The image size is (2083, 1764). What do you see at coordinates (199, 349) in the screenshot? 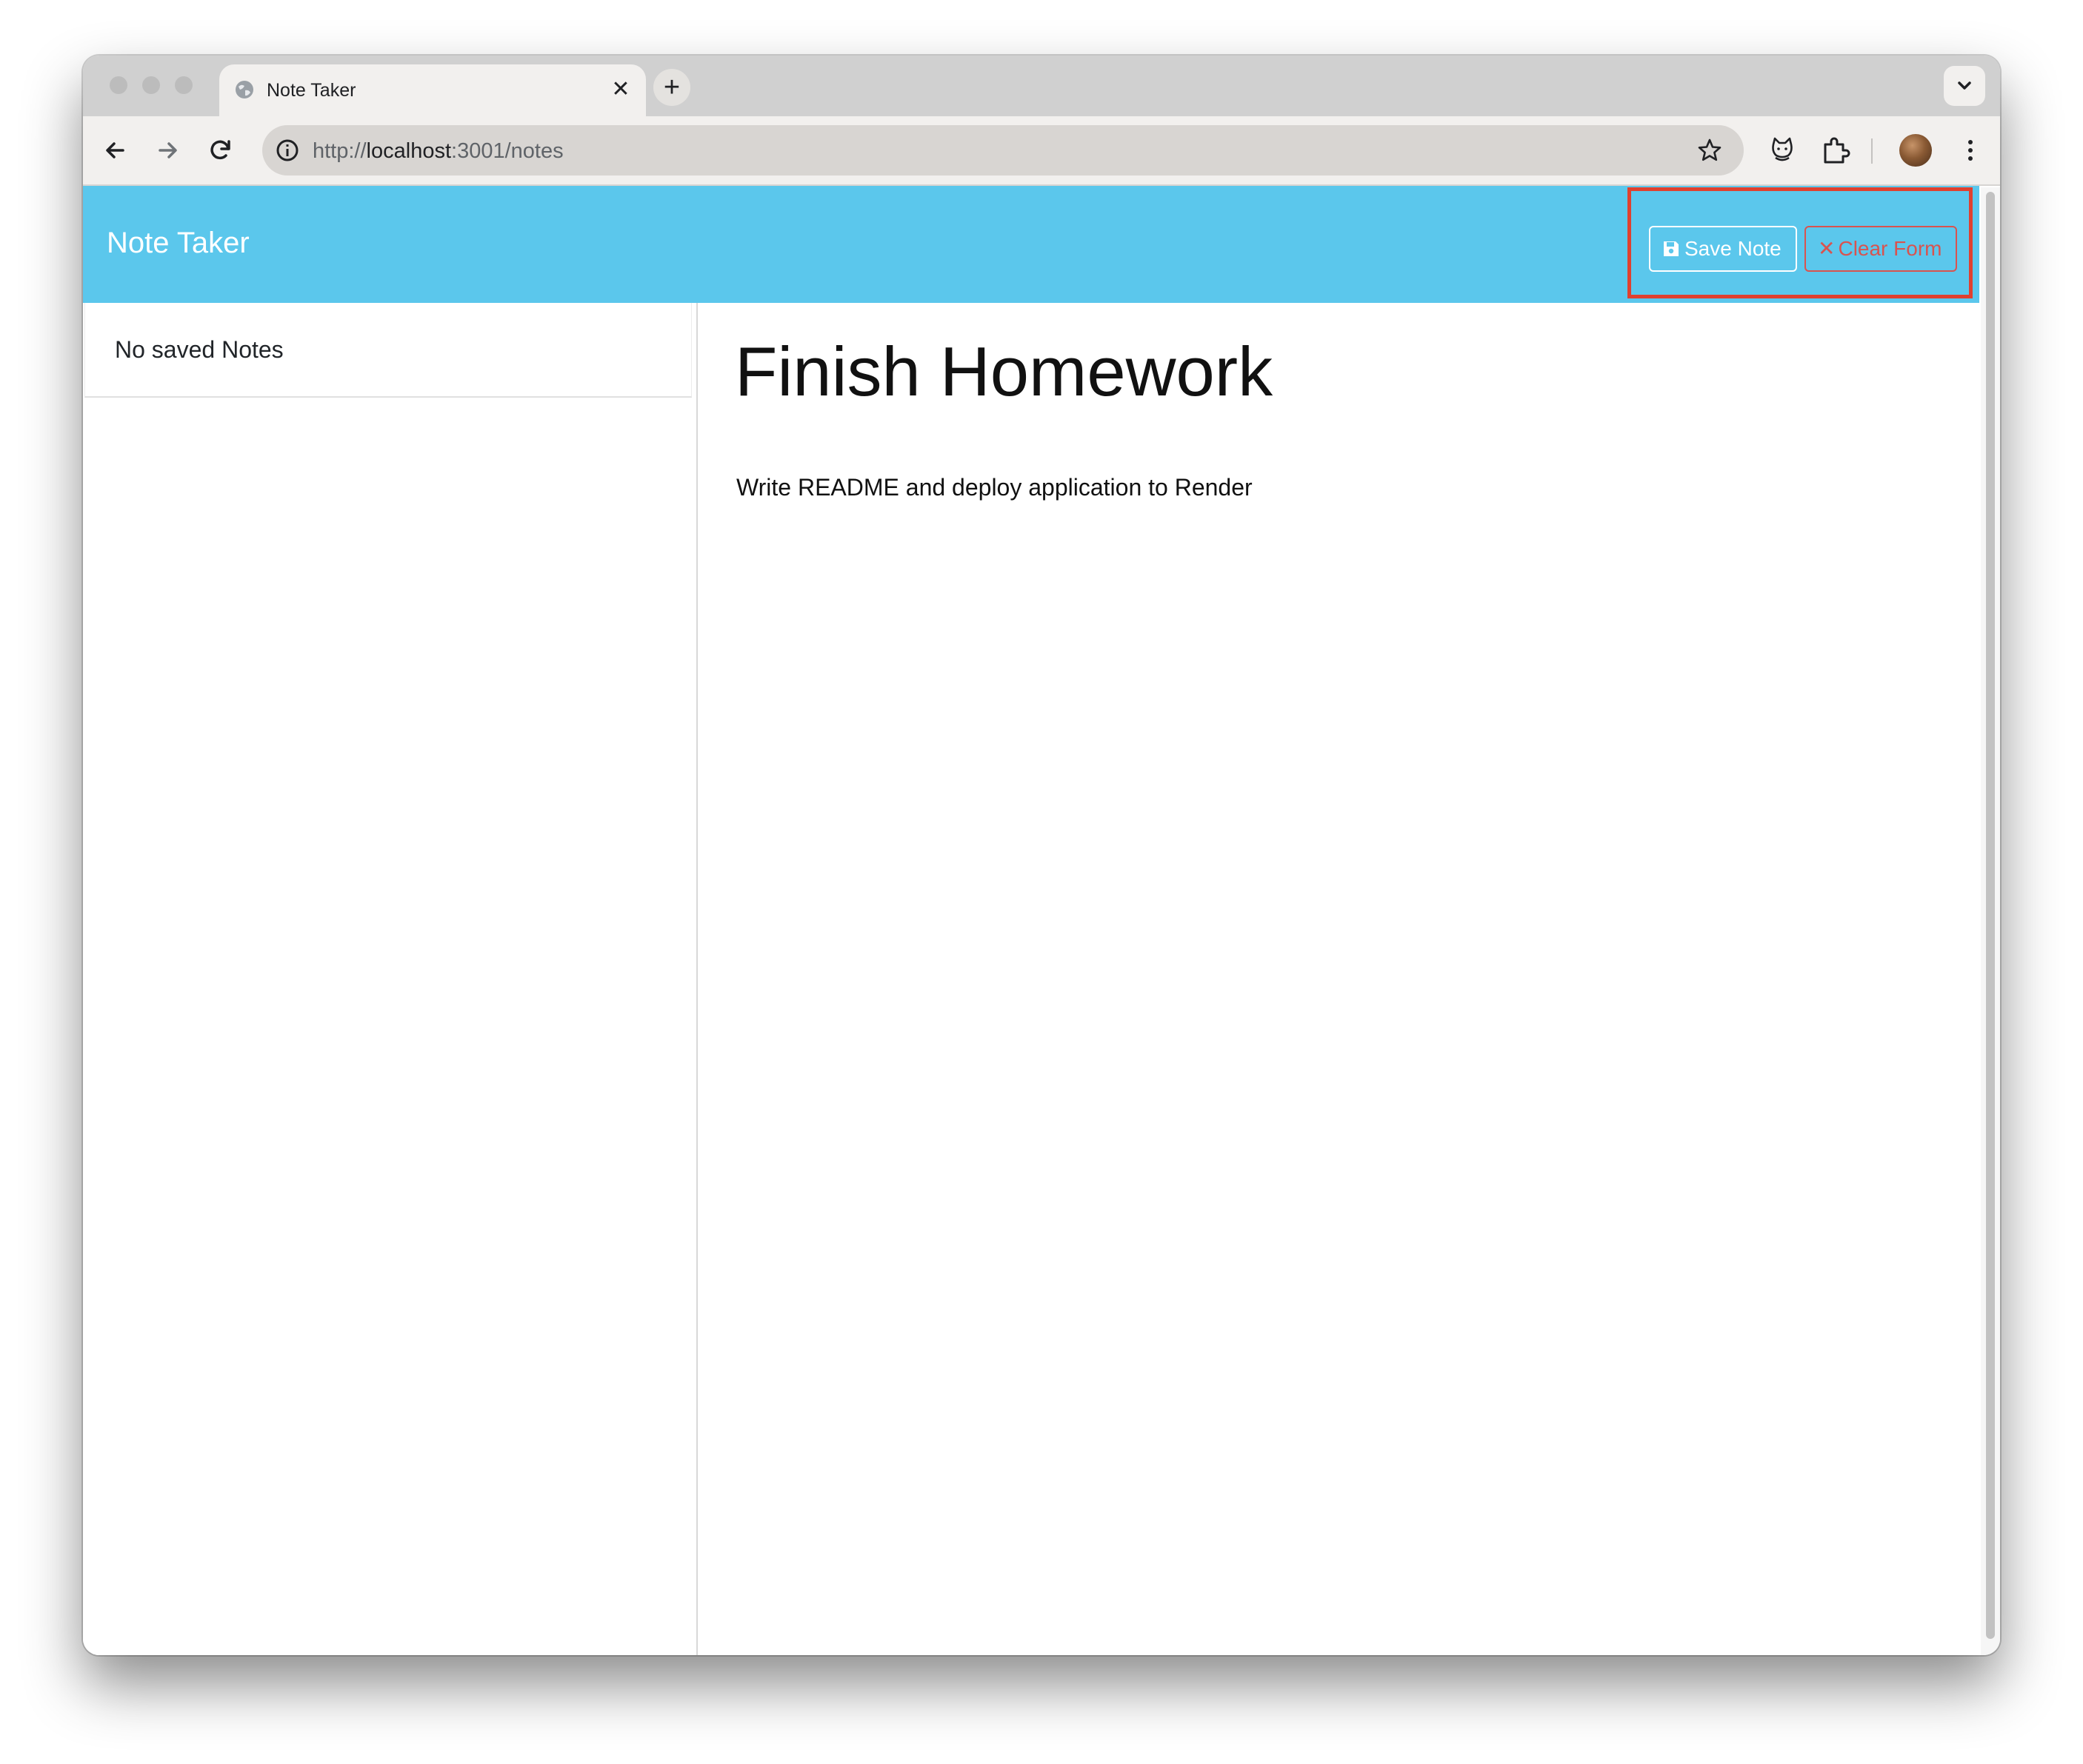
I see `empty-notes-message: No saved Notes` at bounding box center [199, 349].